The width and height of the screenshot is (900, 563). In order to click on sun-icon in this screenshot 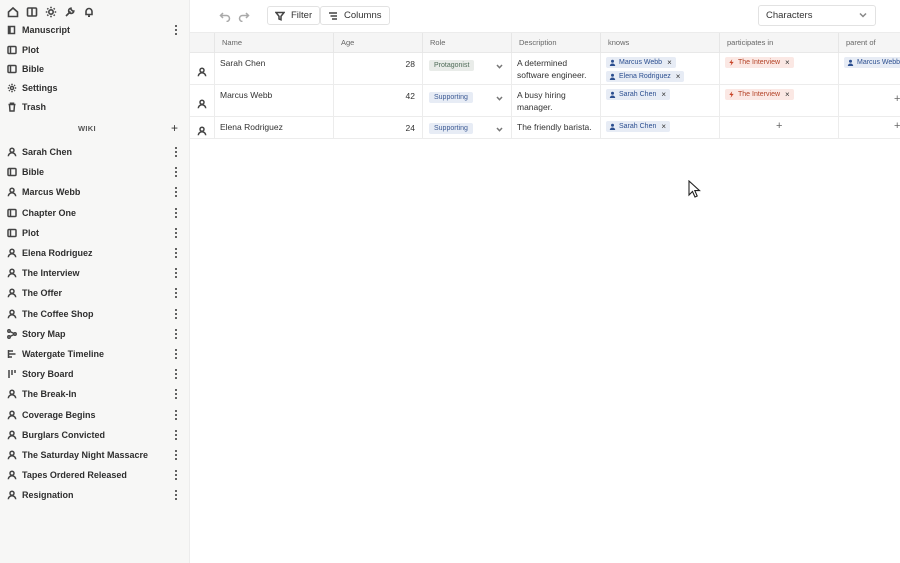, I will do `click(50, 11)`.